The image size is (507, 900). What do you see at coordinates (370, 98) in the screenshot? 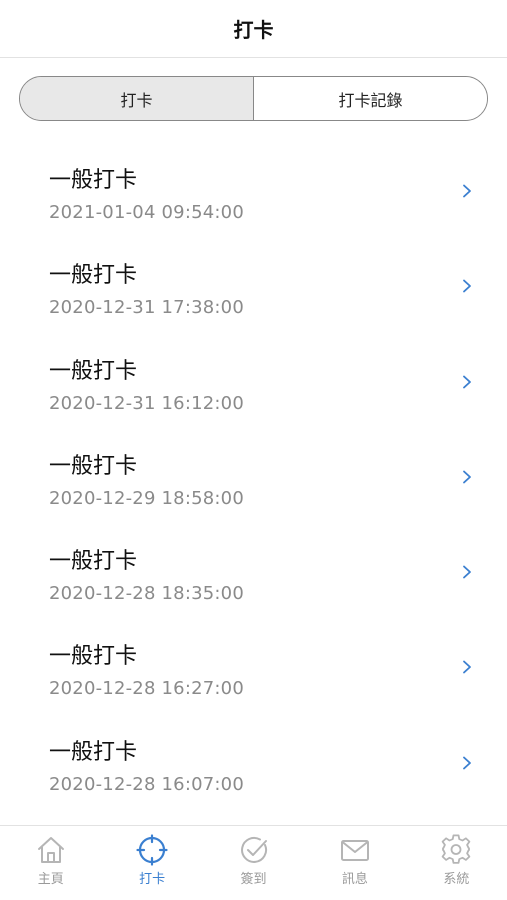
I see `tab-punch-records: 打卡記錄` at bounding box center [370, 98].